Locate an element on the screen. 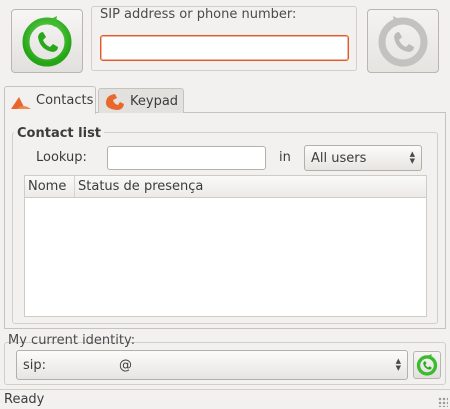 This screenshot has width=450, height=409. resize-grip-icon is located at coordinates (443, 402).